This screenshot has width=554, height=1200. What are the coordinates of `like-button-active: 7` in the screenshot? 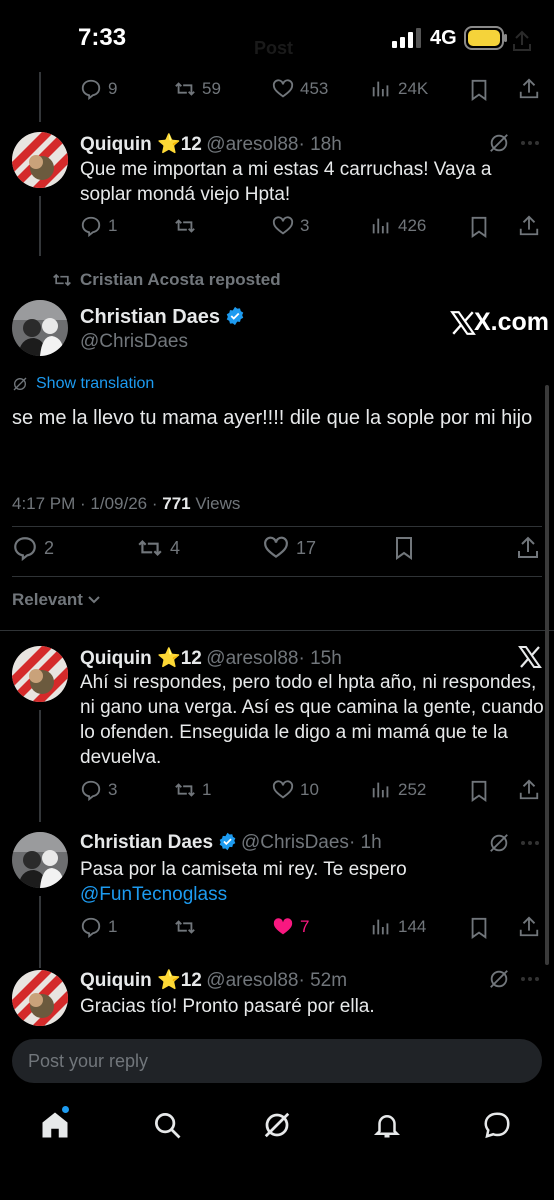 It's located at (290, 927).